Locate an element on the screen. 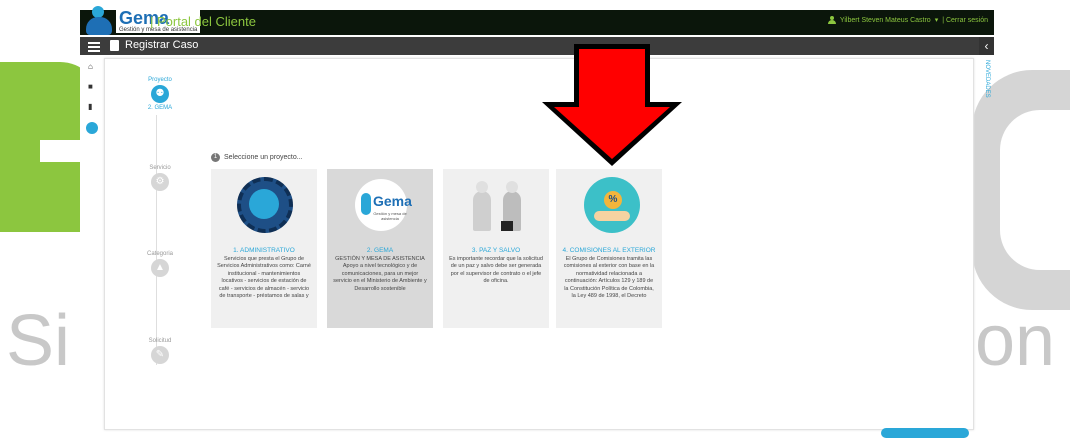 The image size is (1070, 438). chevron-down-icon: ▾ is located at coordinates (937, 20).